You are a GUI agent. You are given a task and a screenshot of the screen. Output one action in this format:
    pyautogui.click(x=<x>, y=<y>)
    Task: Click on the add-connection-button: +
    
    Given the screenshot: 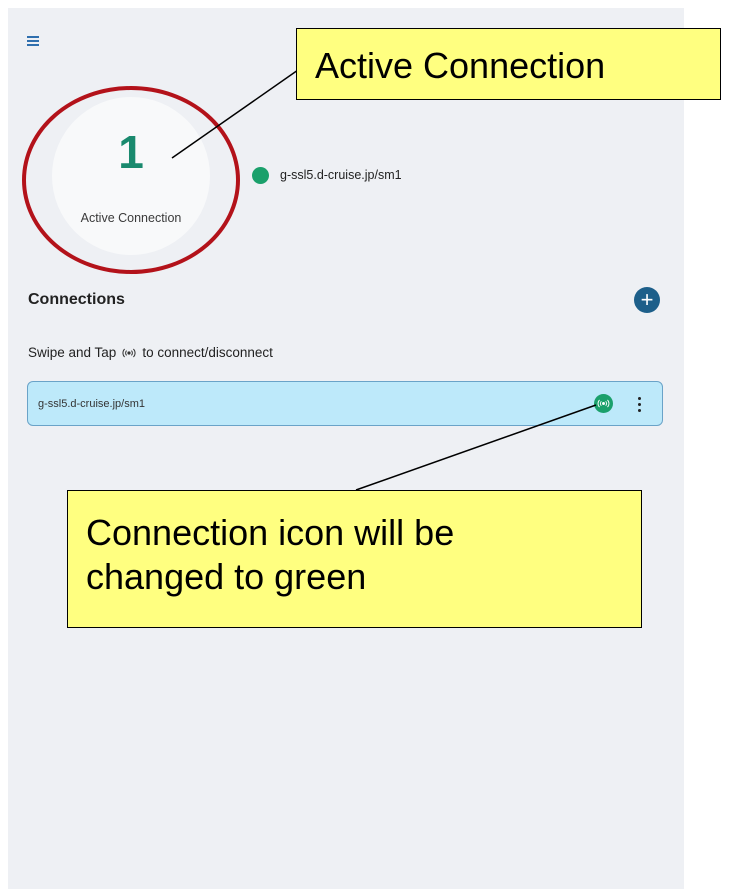 What is the action you would take?
    pyautogui.click(x=647, y=300)
    